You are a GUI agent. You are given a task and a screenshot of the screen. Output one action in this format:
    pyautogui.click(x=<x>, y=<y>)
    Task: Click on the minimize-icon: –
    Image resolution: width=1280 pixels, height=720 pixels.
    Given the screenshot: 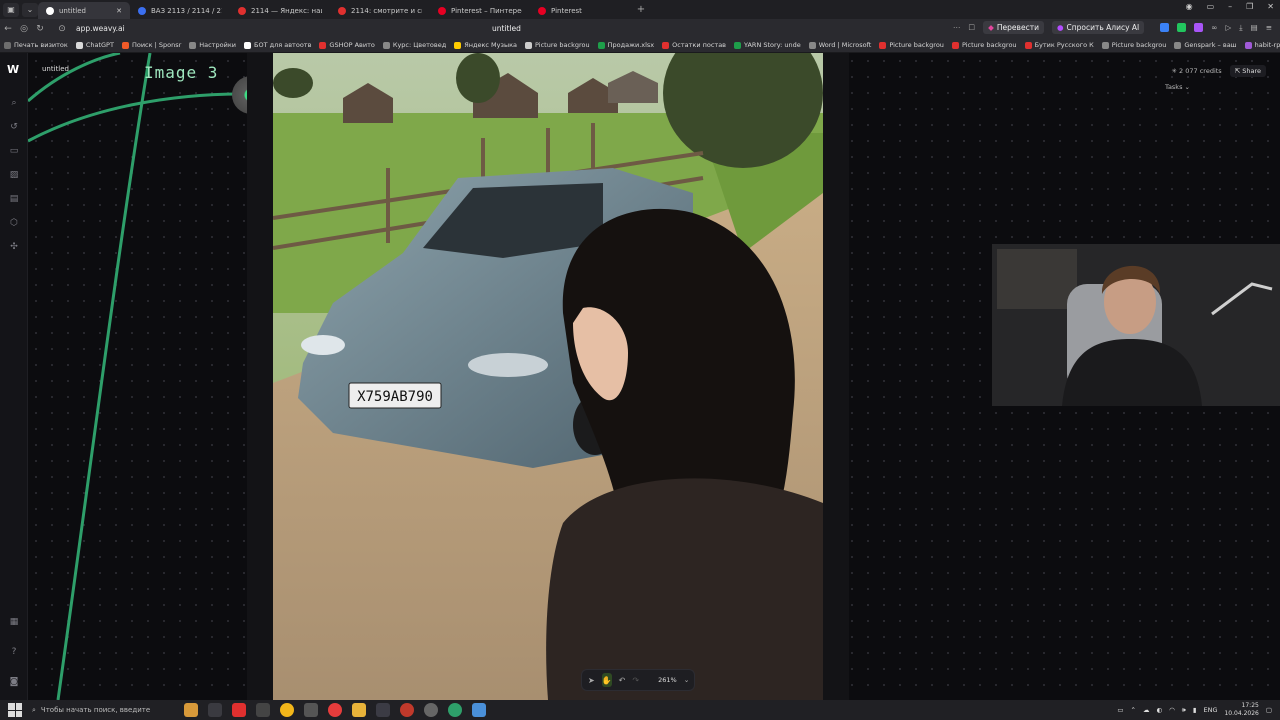 What is the action you would take?
    pyautogui.click(x=1230, y=6)
    